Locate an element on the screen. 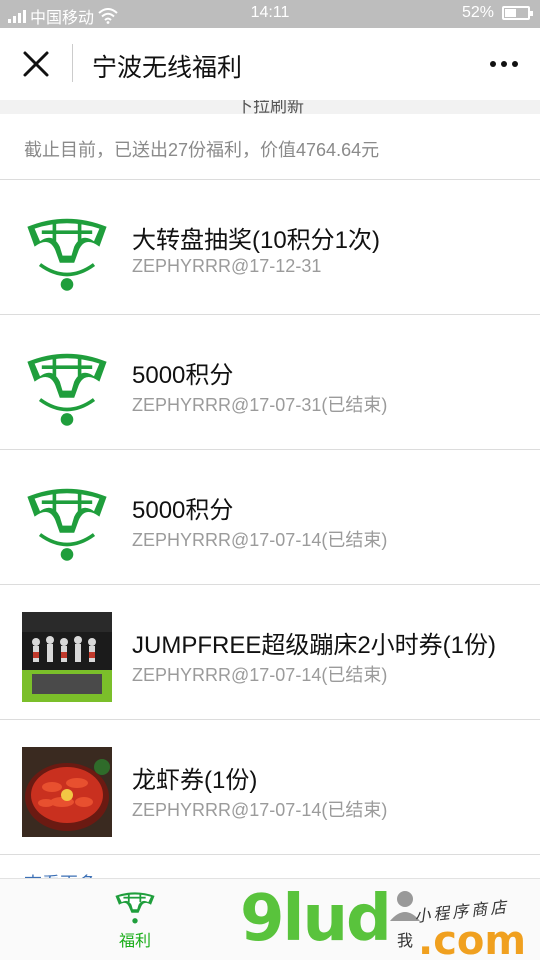 The image size is (540, 960). list-item: 5000积分 ZEPHYRRR@17-07-31(已结束) is located at coordinates (270, 382).